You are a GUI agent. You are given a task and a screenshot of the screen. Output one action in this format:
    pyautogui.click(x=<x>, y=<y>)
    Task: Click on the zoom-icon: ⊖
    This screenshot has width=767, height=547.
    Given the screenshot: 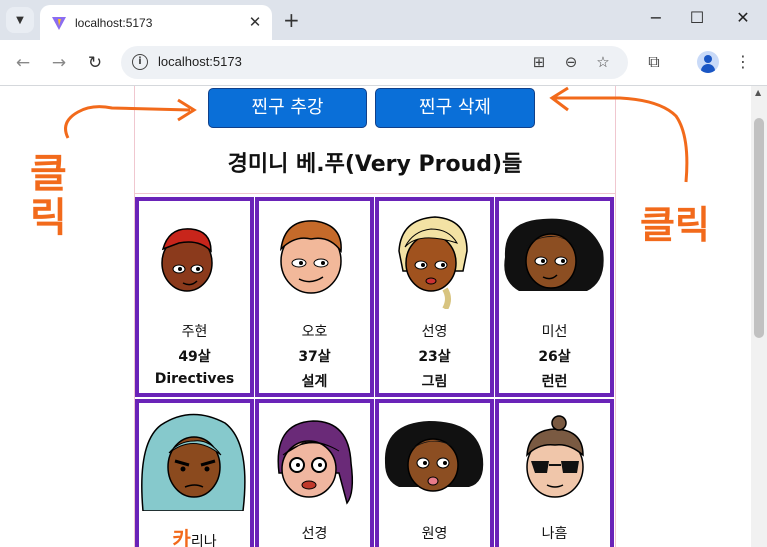 What is the action you would take?
    pyautogui.click(x=571, y=62)
    